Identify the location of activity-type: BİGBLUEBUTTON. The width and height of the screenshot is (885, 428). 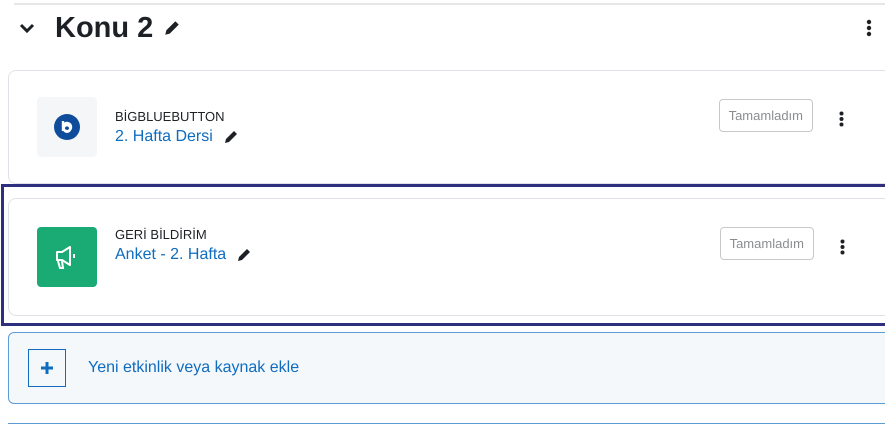
(170, 116).